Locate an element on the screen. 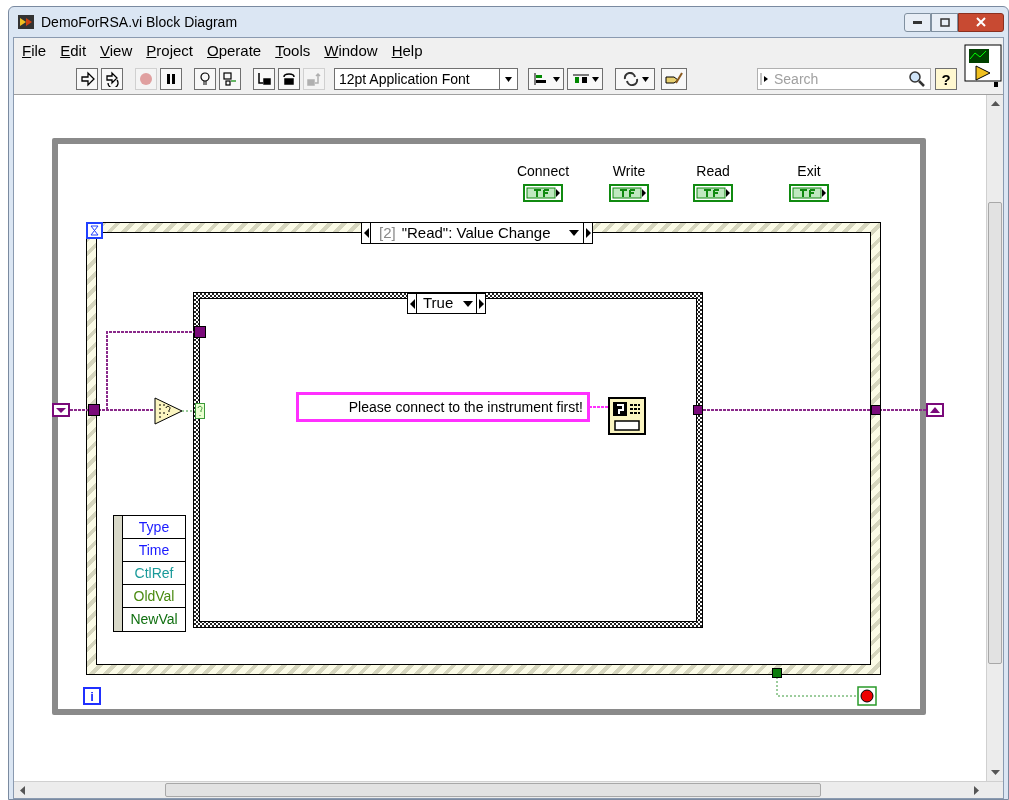 This screenshot has width=1009, height=800. control-label: Read is located at coordinates (713, 171).